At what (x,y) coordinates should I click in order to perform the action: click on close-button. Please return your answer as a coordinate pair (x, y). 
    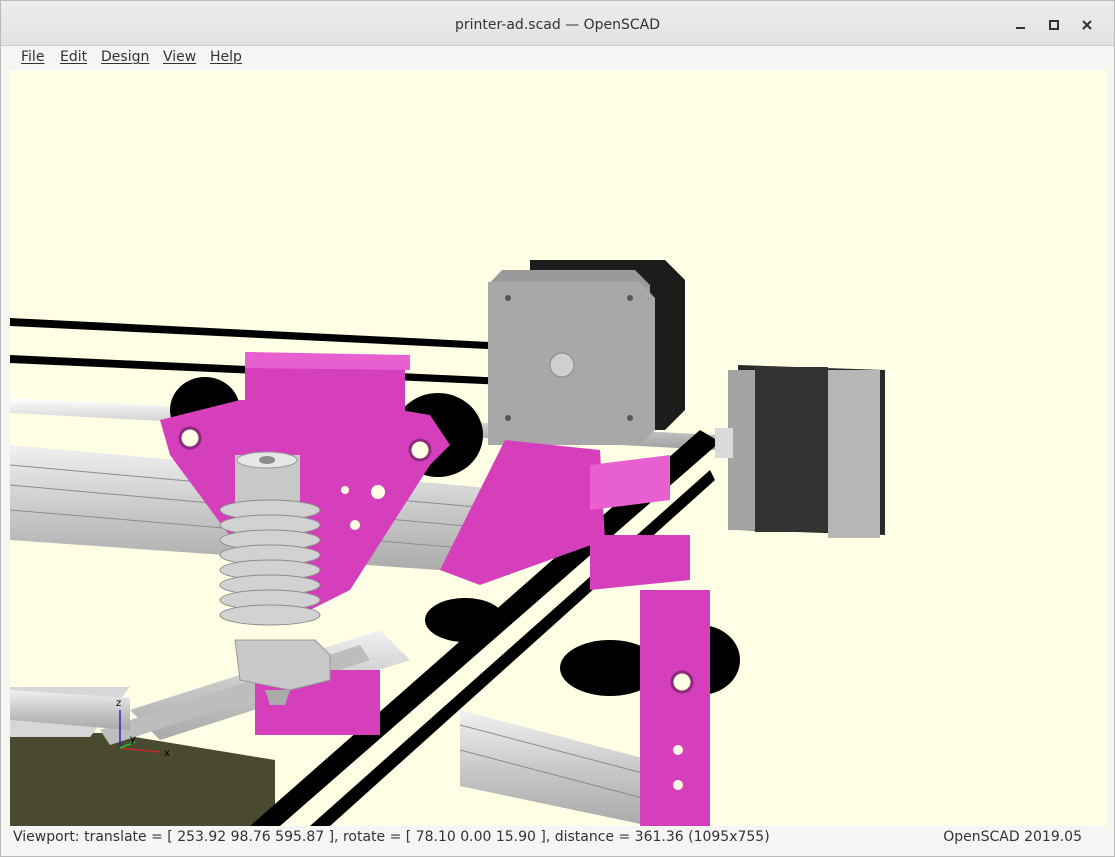
    Looking at the image, I should click on (1087, 25).